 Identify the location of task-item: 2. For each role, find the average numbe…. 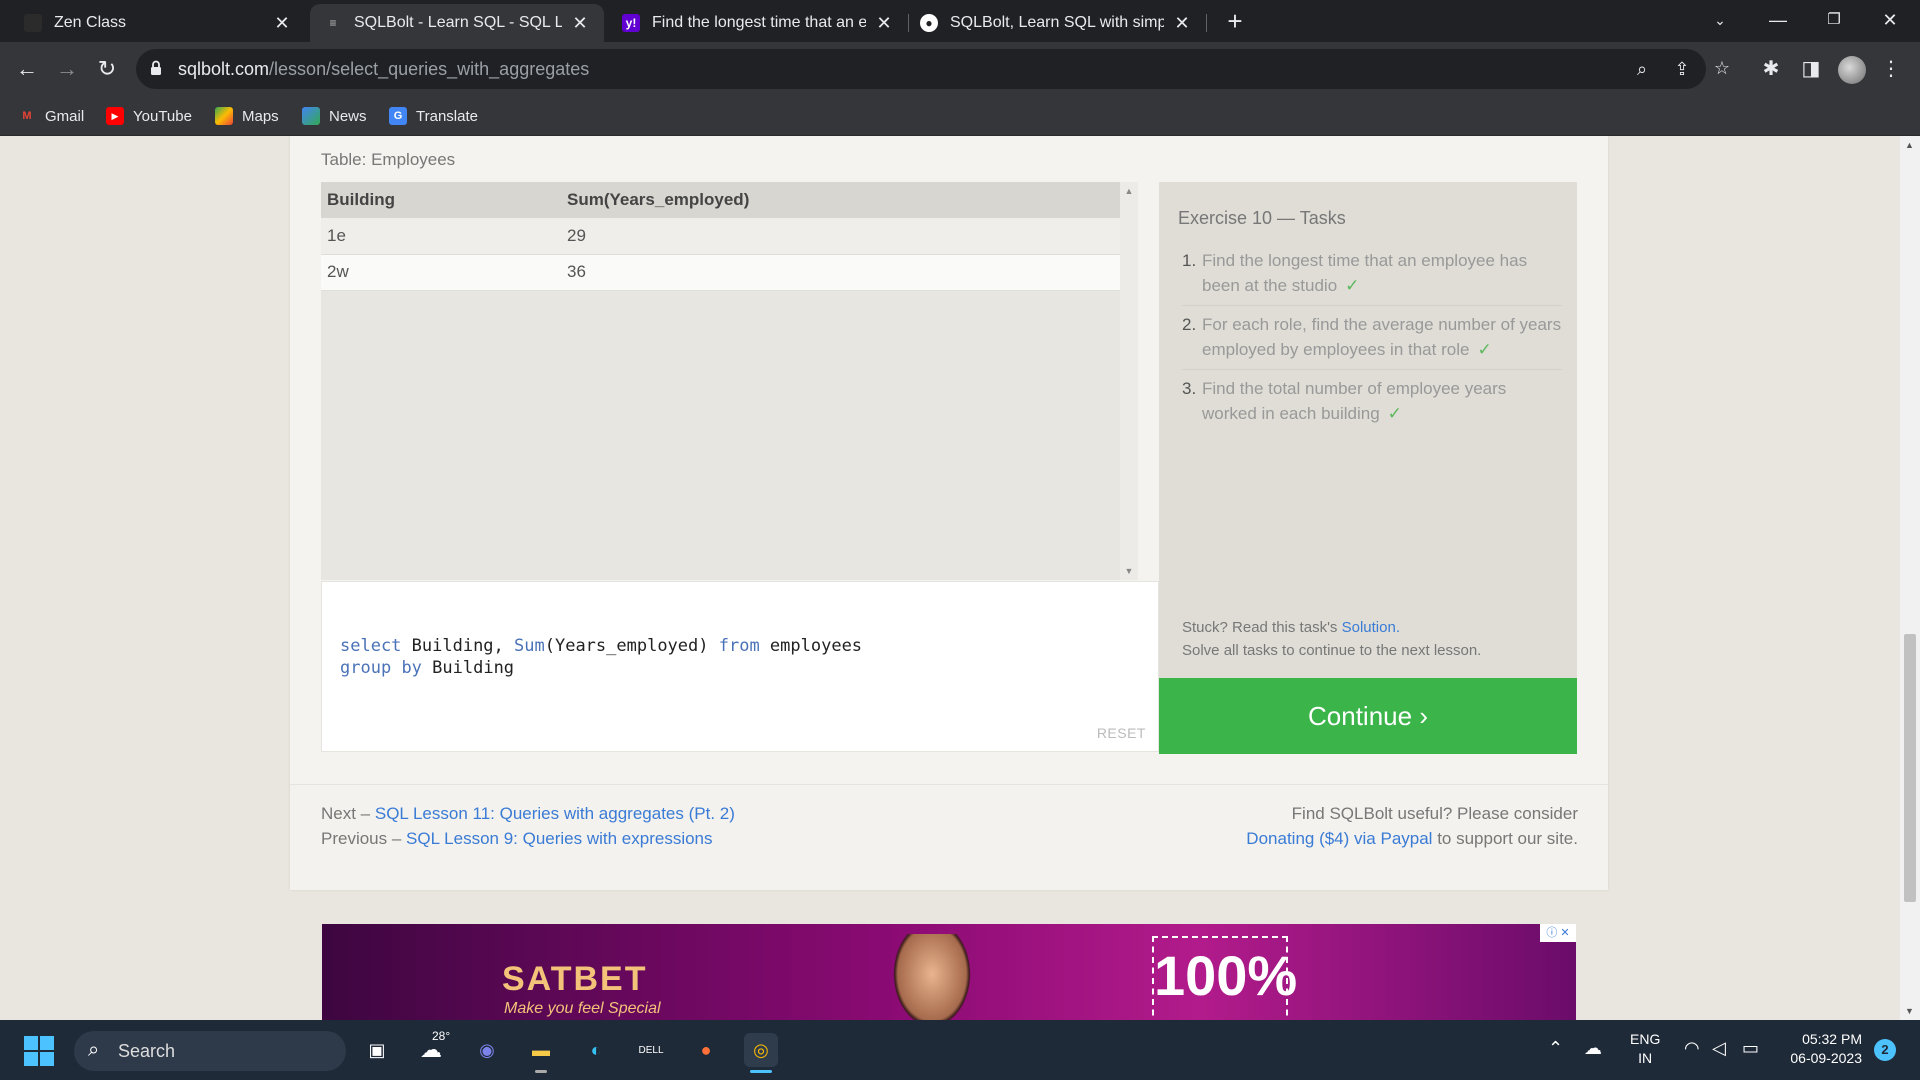
(1372, 338).